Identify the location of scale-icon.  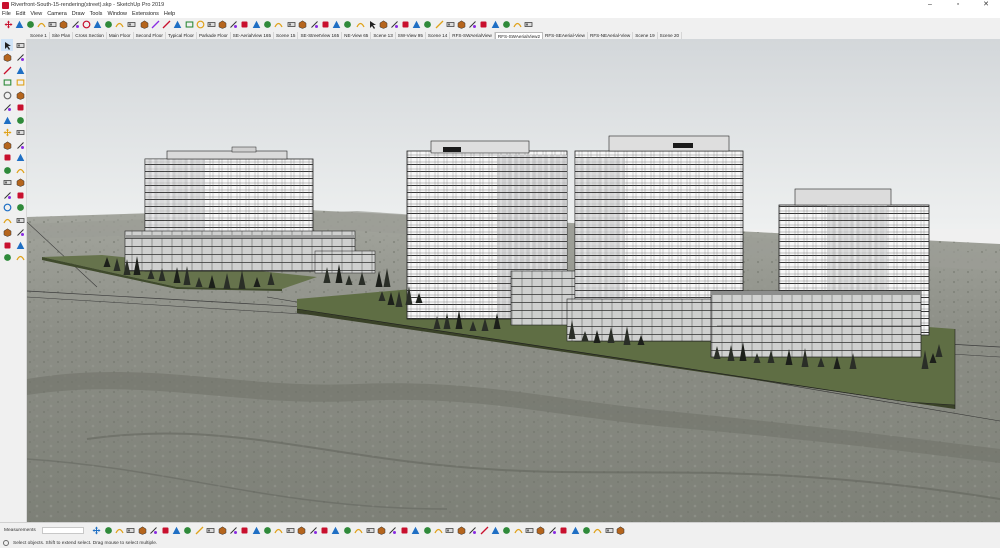
(42, 25).